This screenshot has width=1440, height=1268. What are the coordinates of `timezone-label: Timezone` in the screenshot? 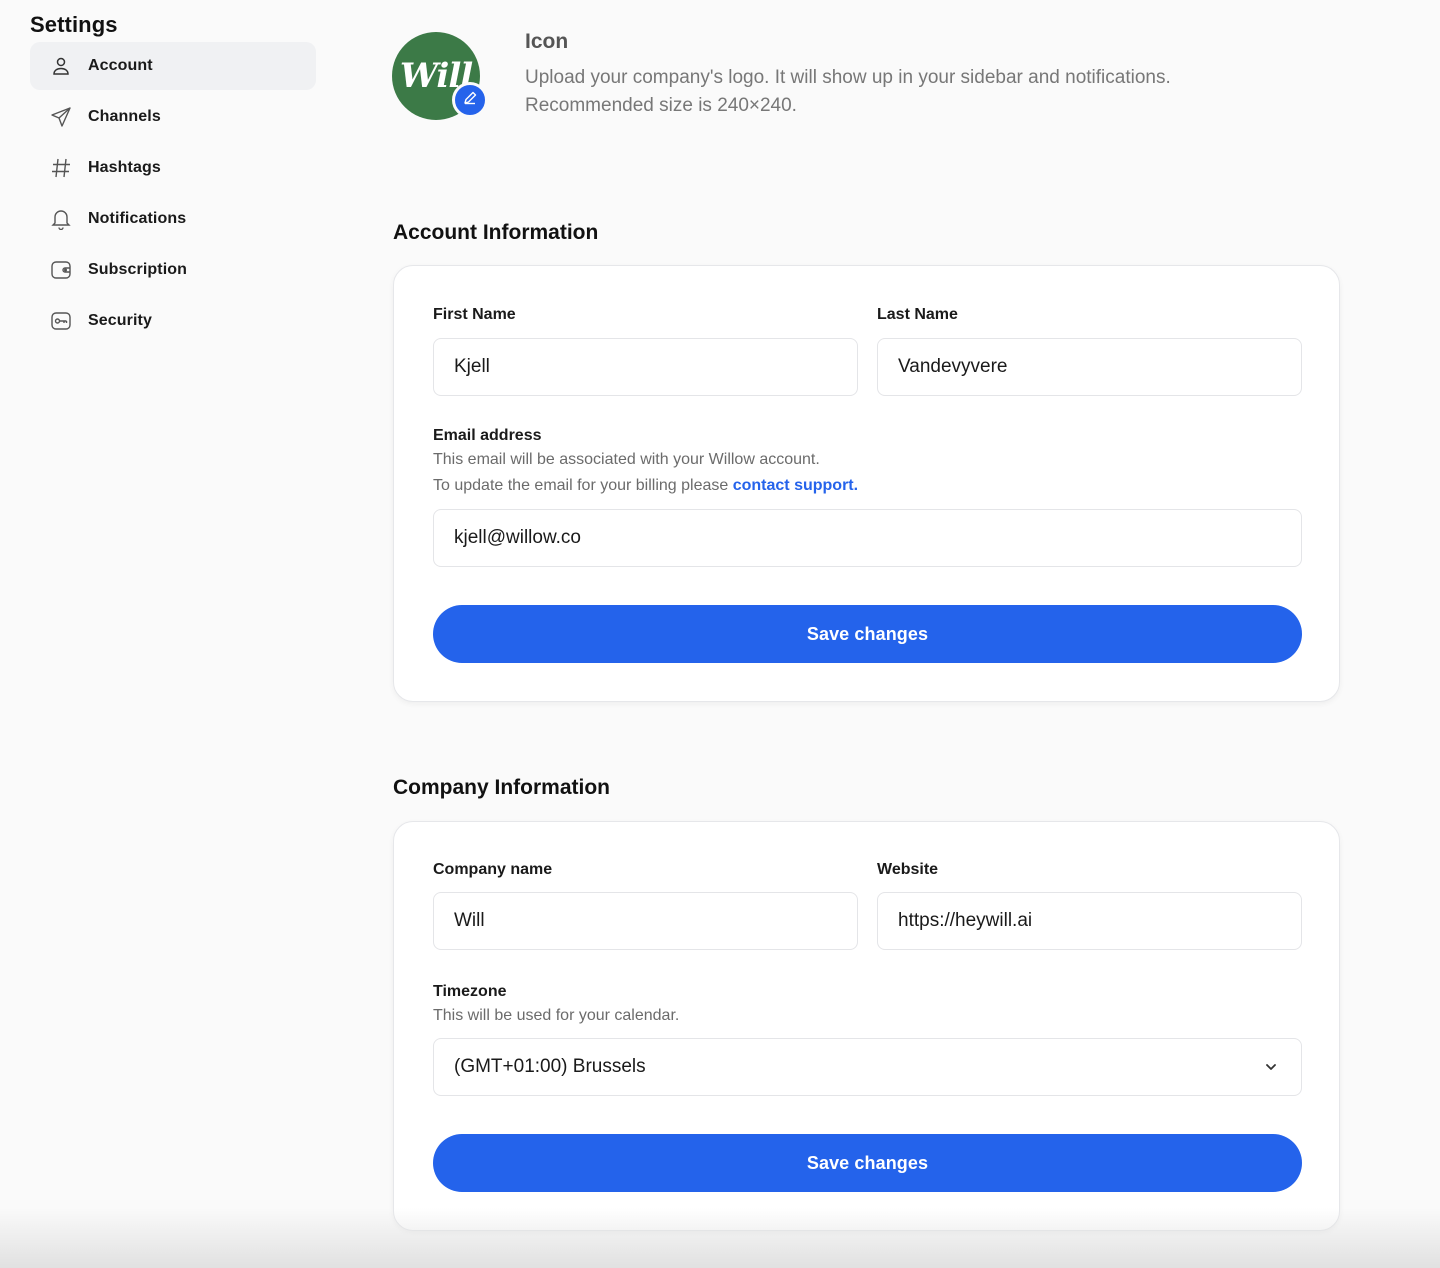 It's located at (470, 991).